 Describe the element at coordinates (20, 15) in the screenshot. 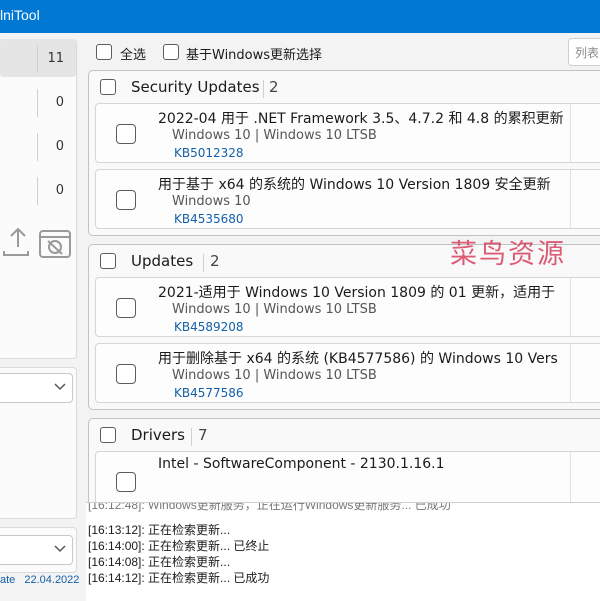

I see `window-title: lniTool` at that location.